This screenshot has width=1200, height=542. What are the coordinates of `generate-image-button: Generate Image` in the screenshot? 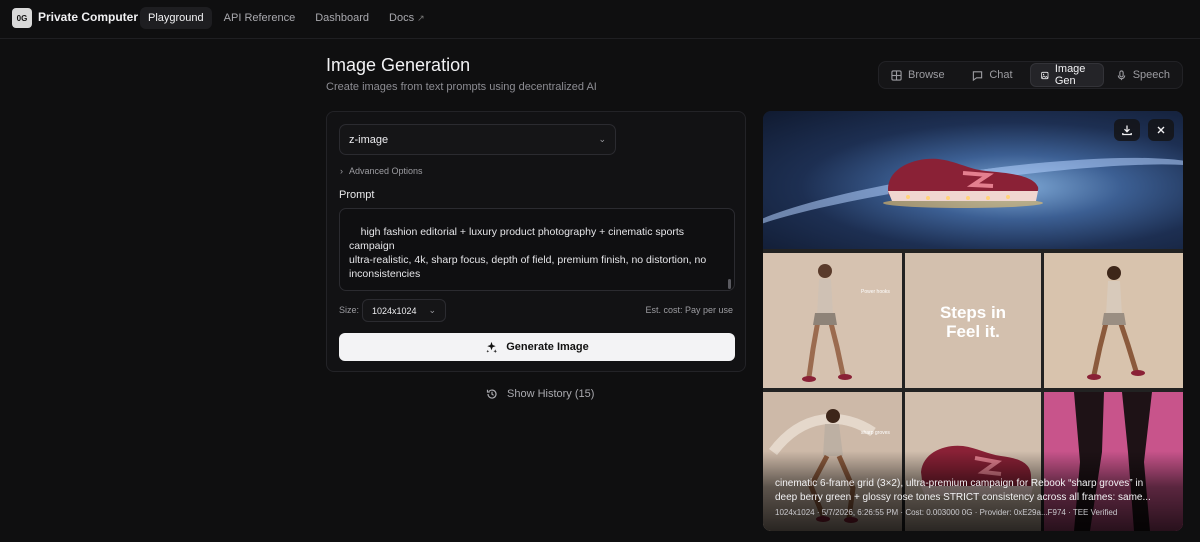 It's located at (537, 347).